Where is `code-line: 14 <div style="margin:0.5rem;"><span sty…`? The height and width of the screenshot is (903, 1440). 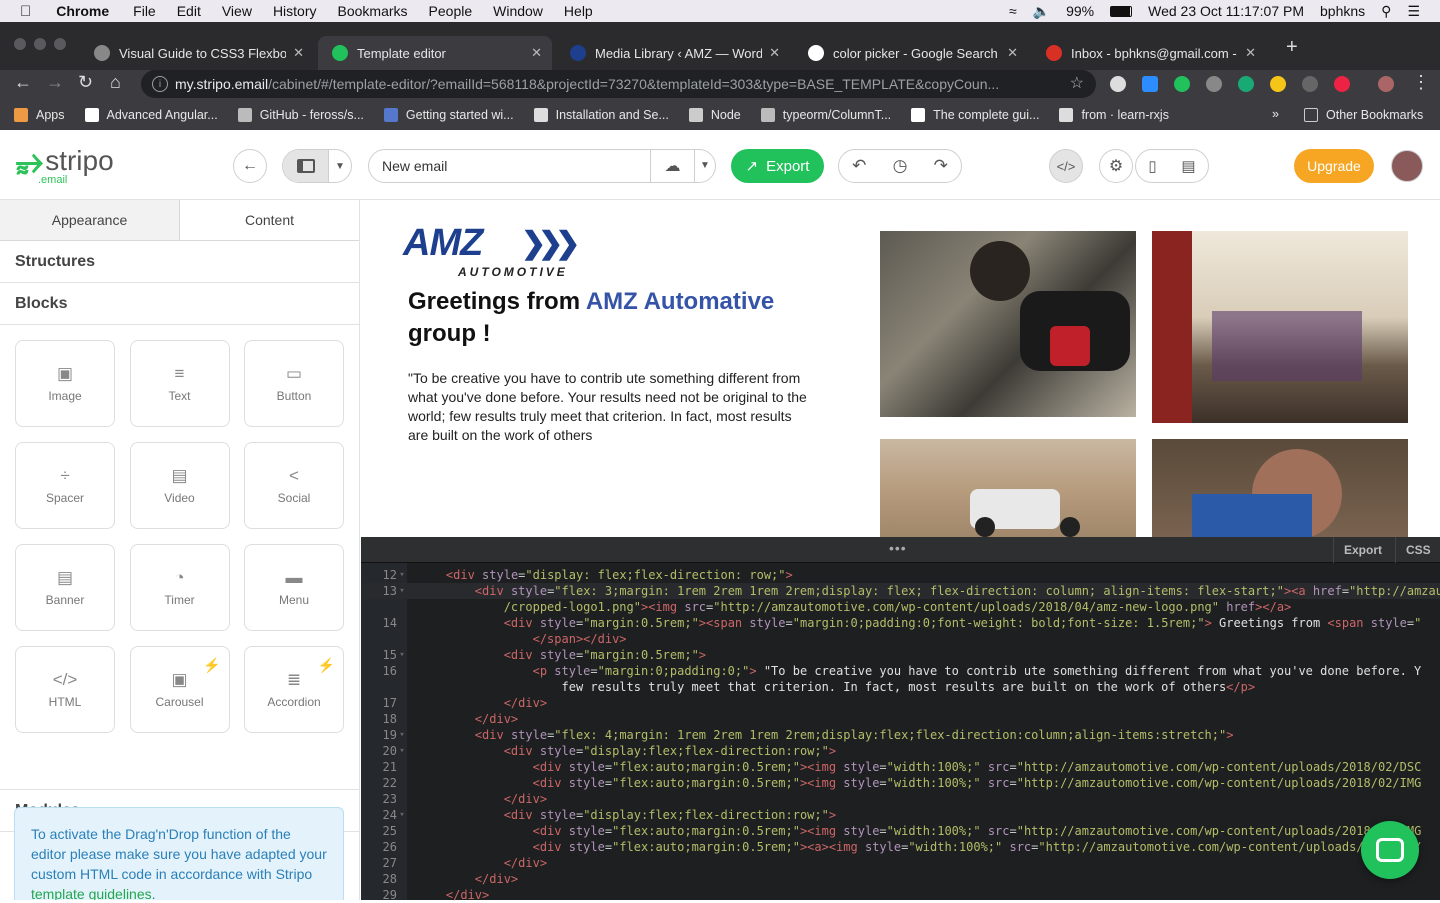
code-line: 14 <div style="margin:0.5rem;"><span sty… is located at coordinates (900, 623).